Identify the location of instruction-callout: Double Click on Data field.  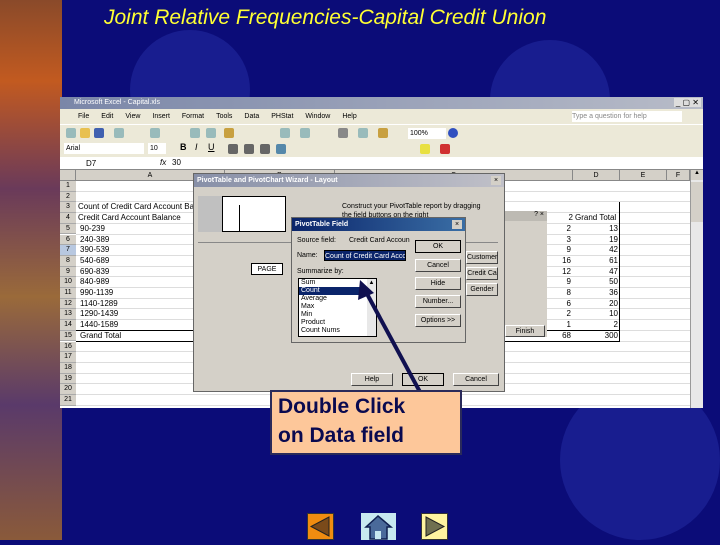
(366, 422).